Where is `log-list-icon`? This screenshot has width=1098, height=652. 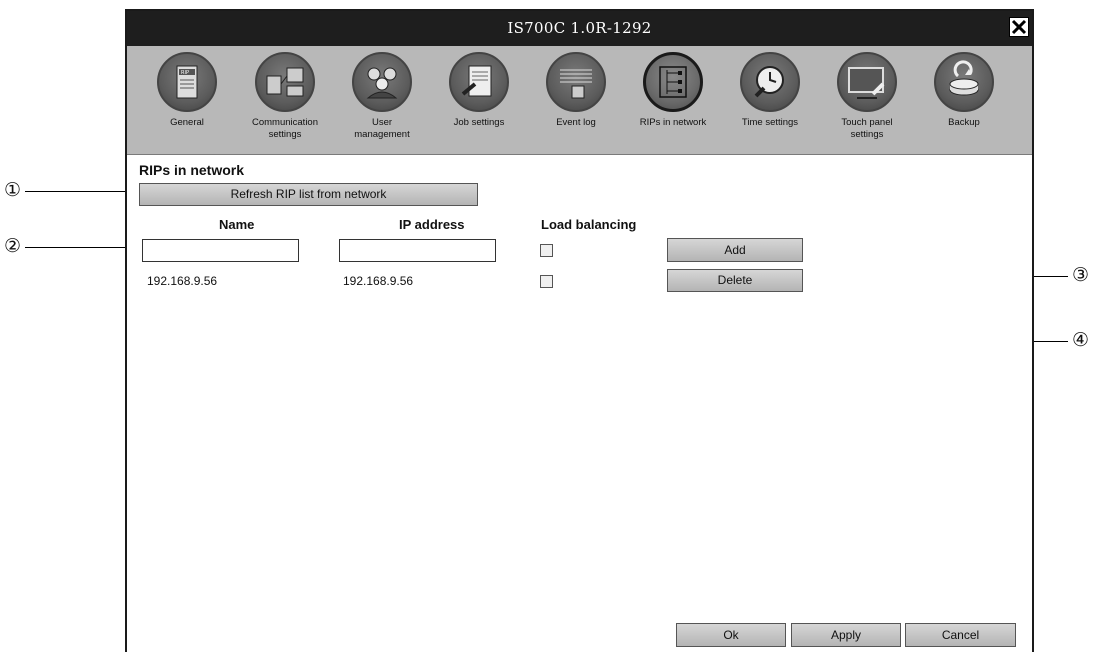
log-list-icon is located at coordinates (576, 82).